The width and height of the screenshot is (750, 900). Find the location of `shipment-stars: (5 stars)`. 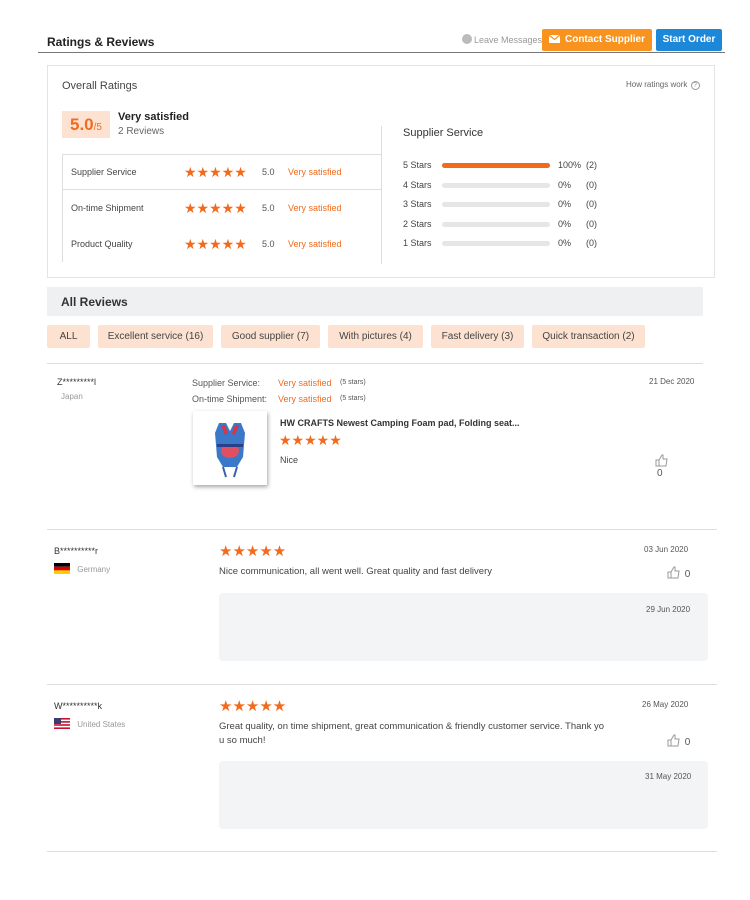

shipment-stars: (5 stars) is located at coordinates (353, 398).